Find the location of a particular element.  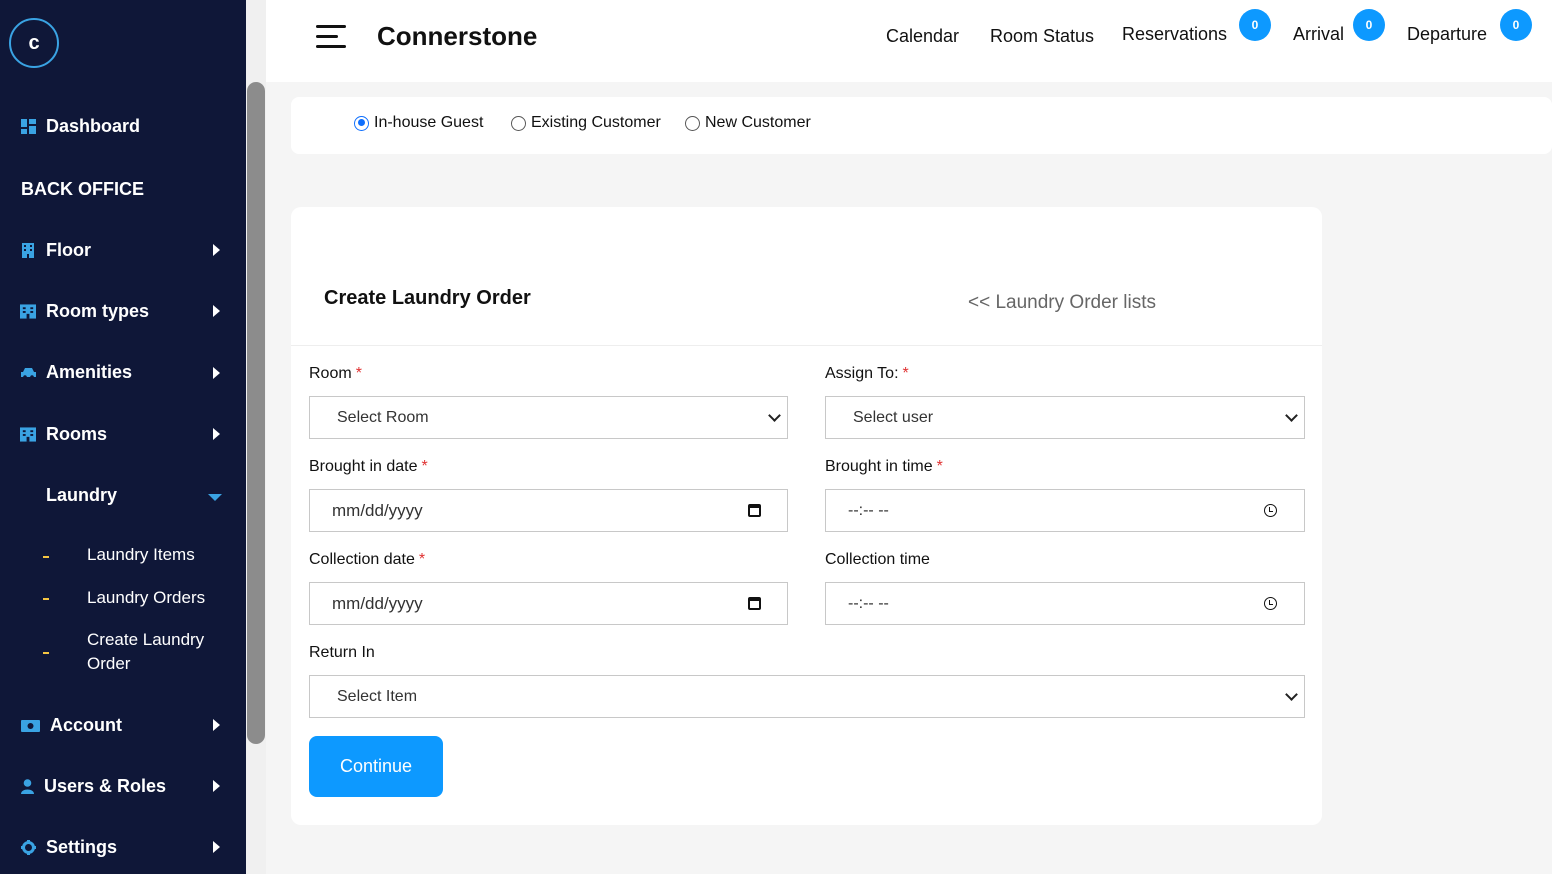

nav-arrival: Arrival is located at coordinates (1318, 34).